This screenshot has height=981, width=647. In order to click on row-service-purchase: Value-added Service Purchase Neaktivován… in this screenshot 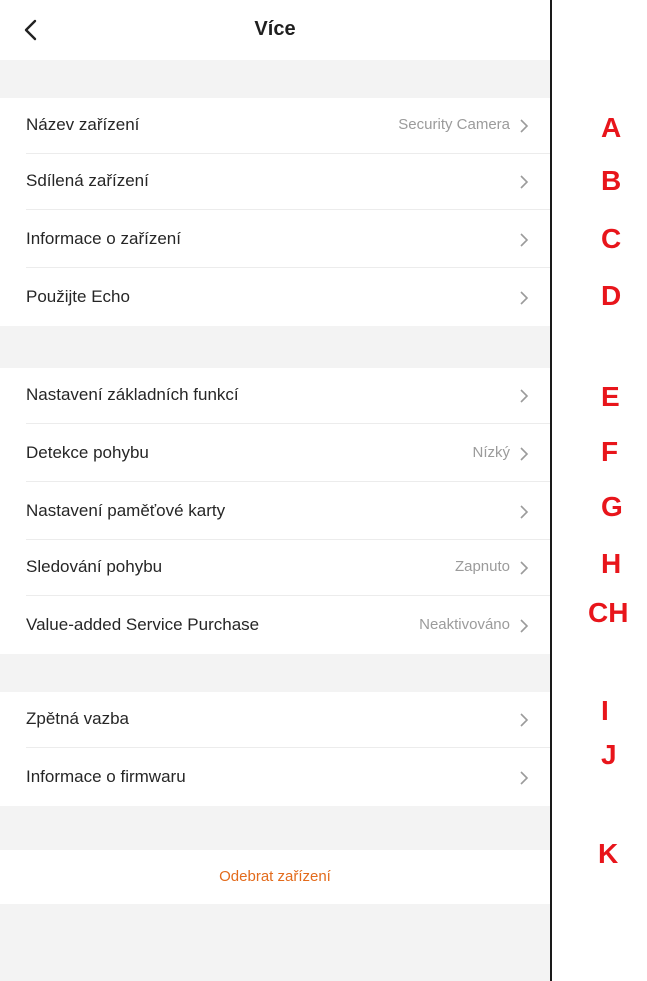, I will do `click(275, 626)`.